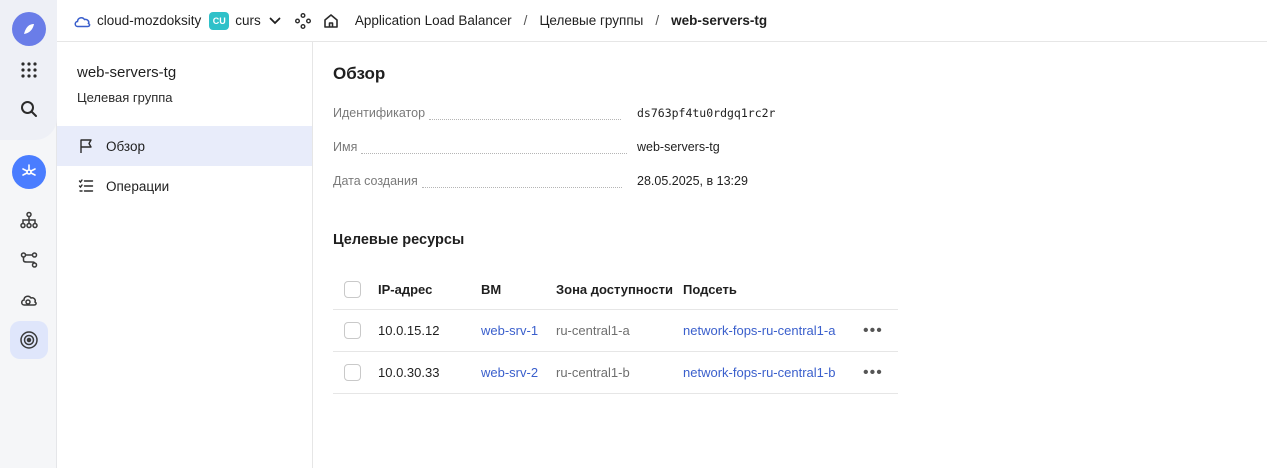 Image resolution: width=1267 pixels, height=468 pixels. What do you see at coordinates (593, 150) in the screenshot?
I see `field-name: Имя web-servers-tg` at bounding box center [593, 150].